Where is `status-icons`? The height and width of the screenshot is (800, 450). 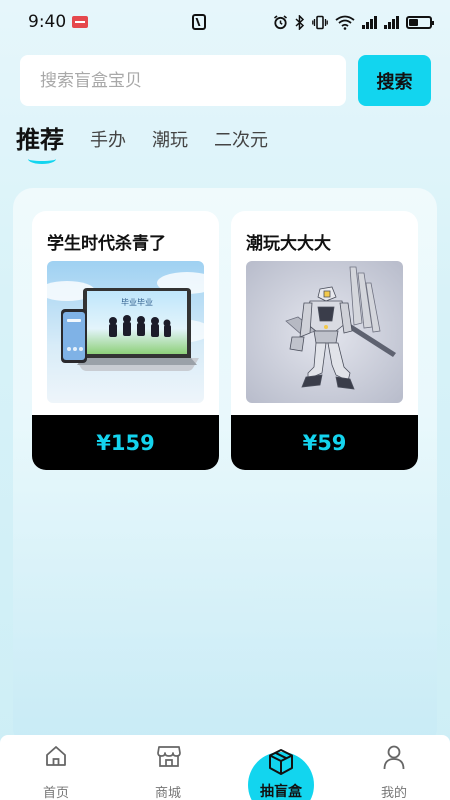 status-icons is located at coordinates (313, 22).